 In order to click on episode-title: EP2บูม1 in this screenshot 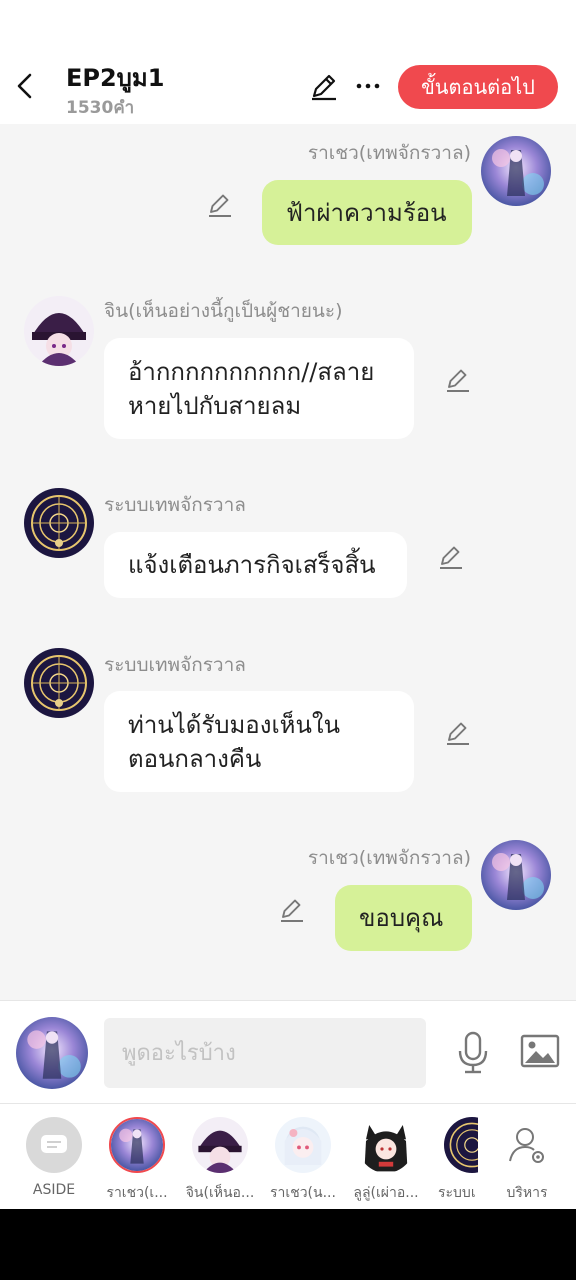, I will do `click(115, 78)`.